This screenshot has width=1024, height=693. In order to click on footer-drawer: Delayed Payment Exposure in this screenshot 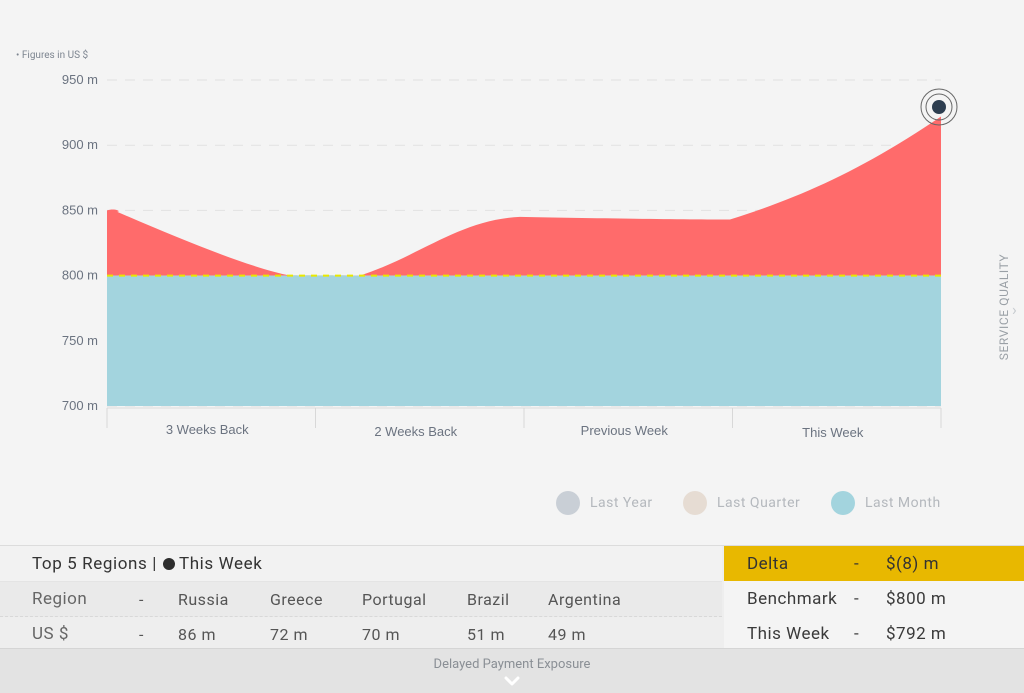, I will do `click(512, 670)`.